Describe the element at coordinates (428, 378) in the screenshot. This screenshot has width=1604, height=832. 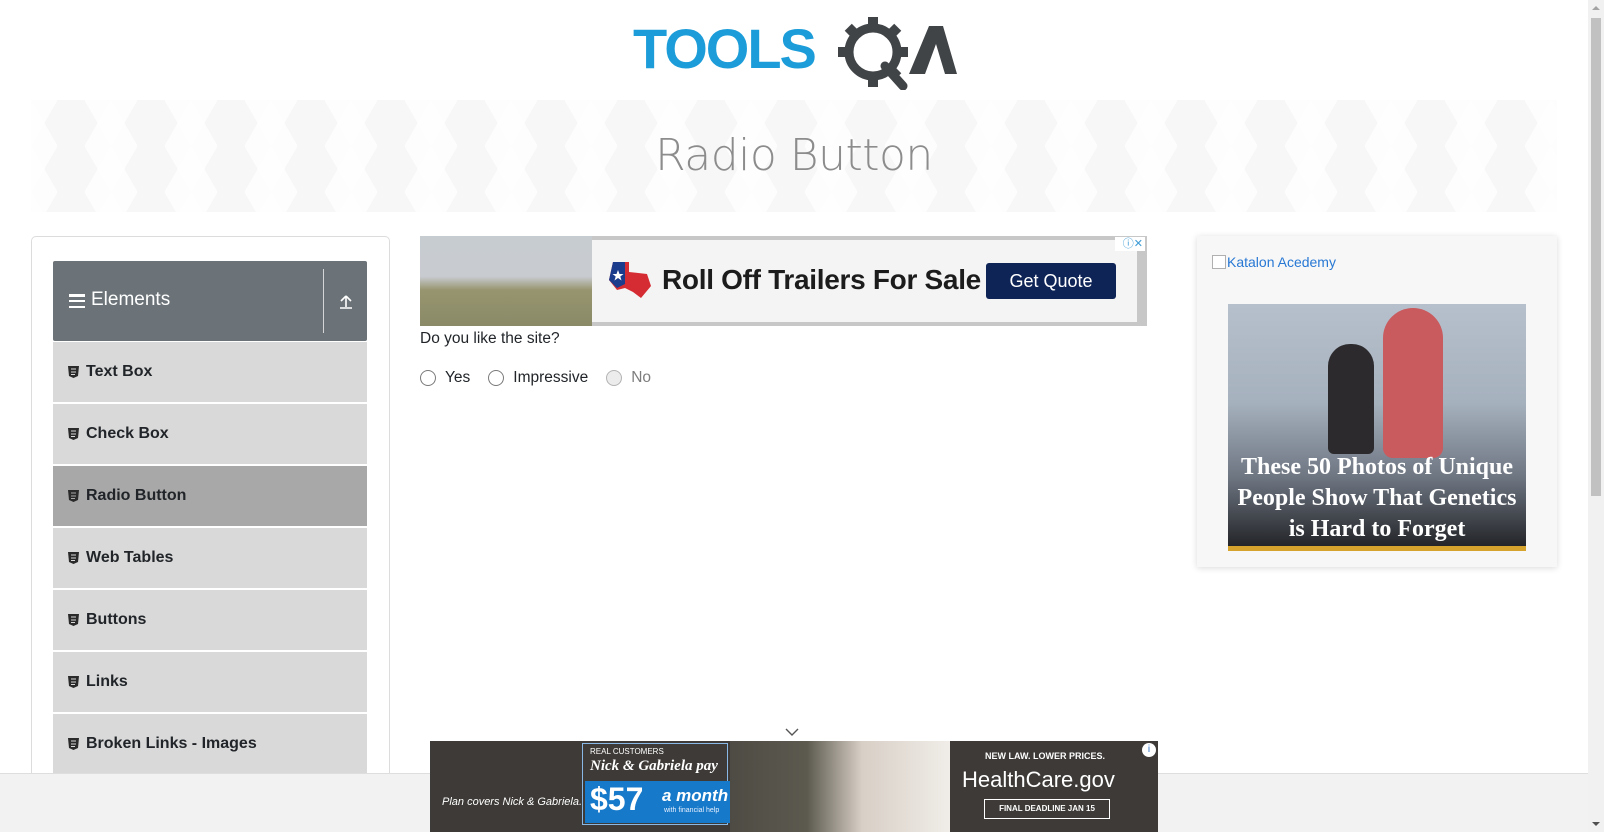
I see `yes-radio` at that location.